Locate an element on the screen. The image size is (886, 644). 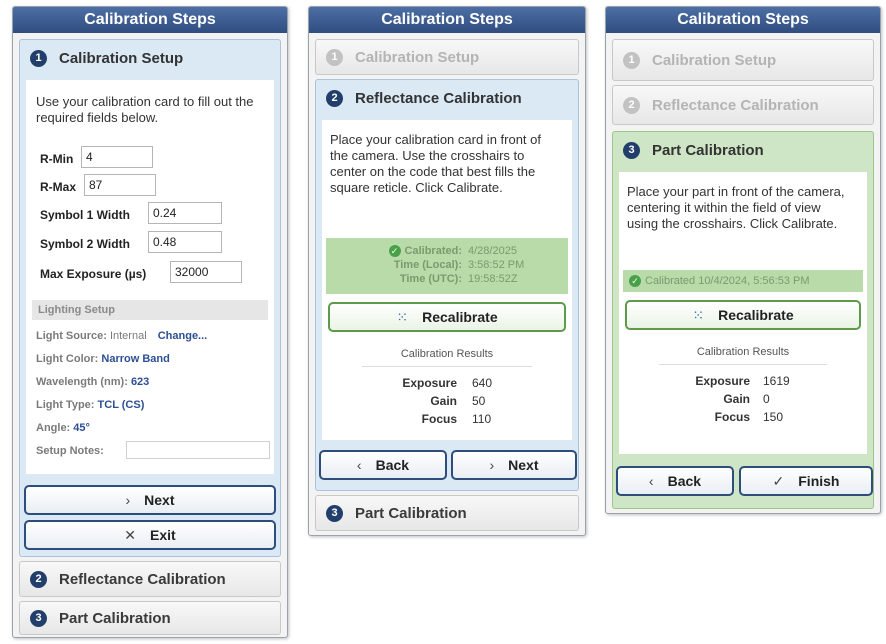
calibration-status-banner: ✓ Calibrated 10/4/2024, 5:56:53 PM is located at coordinates (743, 281).